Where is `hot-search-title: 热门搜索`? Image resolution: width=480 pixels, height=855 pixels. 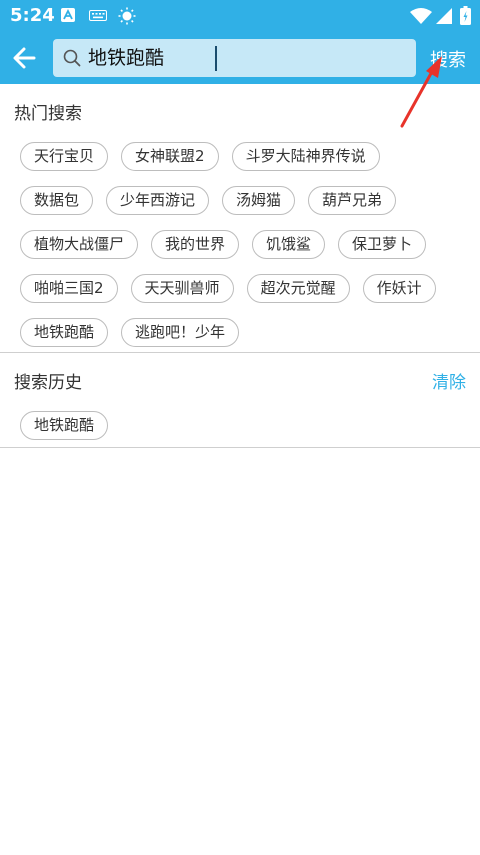 hot-search-title: 热门搜索 is located at coordinates (48, 114).